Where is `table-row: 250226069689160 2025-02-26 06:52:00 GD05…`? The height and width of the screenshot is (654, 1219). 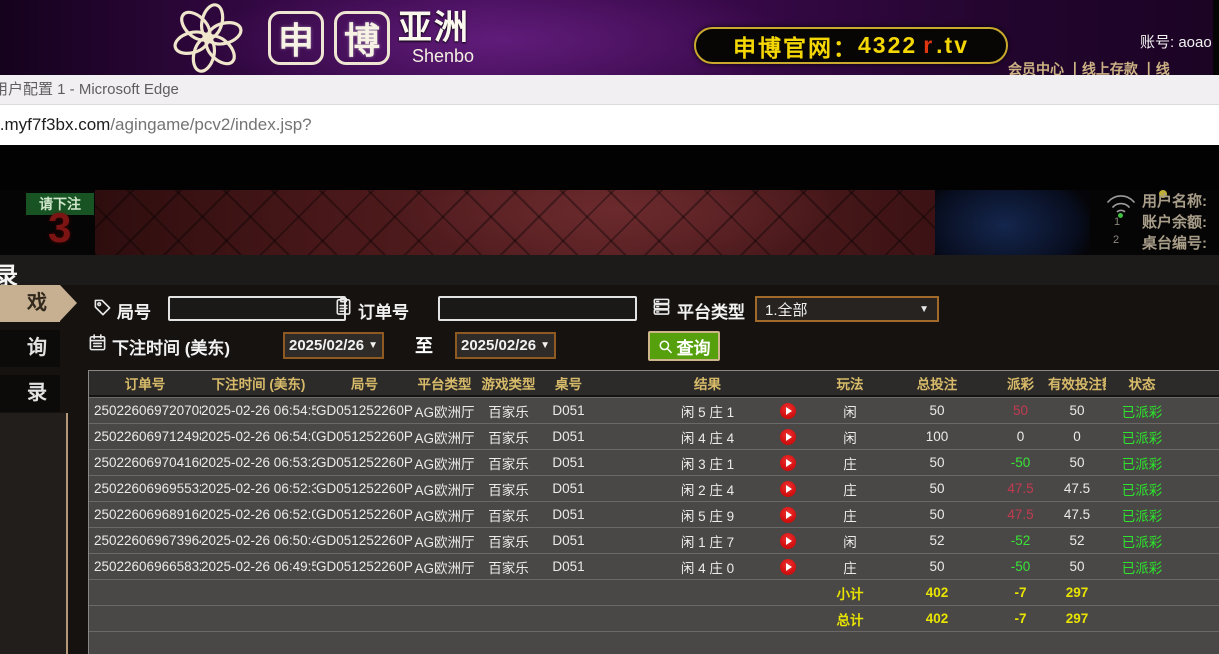 table-row: 250226069689160 2025-02-26 06:52:00 GD05… is located at coordinates (654, 514).